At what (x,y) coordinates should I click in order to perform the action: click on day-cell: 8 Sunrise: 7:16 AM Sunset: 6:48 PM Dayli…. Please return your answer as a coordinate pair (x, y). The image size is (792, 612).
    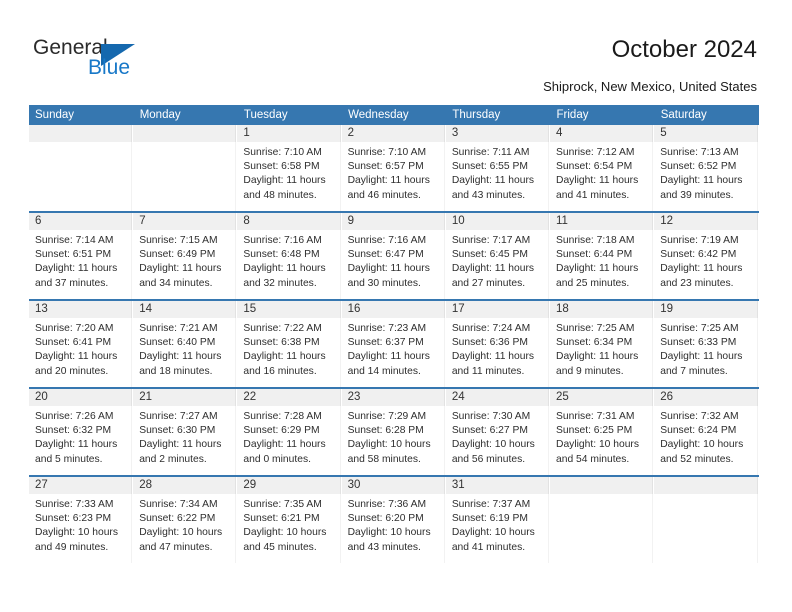
    Looking at the image, I should click on (289, 255).